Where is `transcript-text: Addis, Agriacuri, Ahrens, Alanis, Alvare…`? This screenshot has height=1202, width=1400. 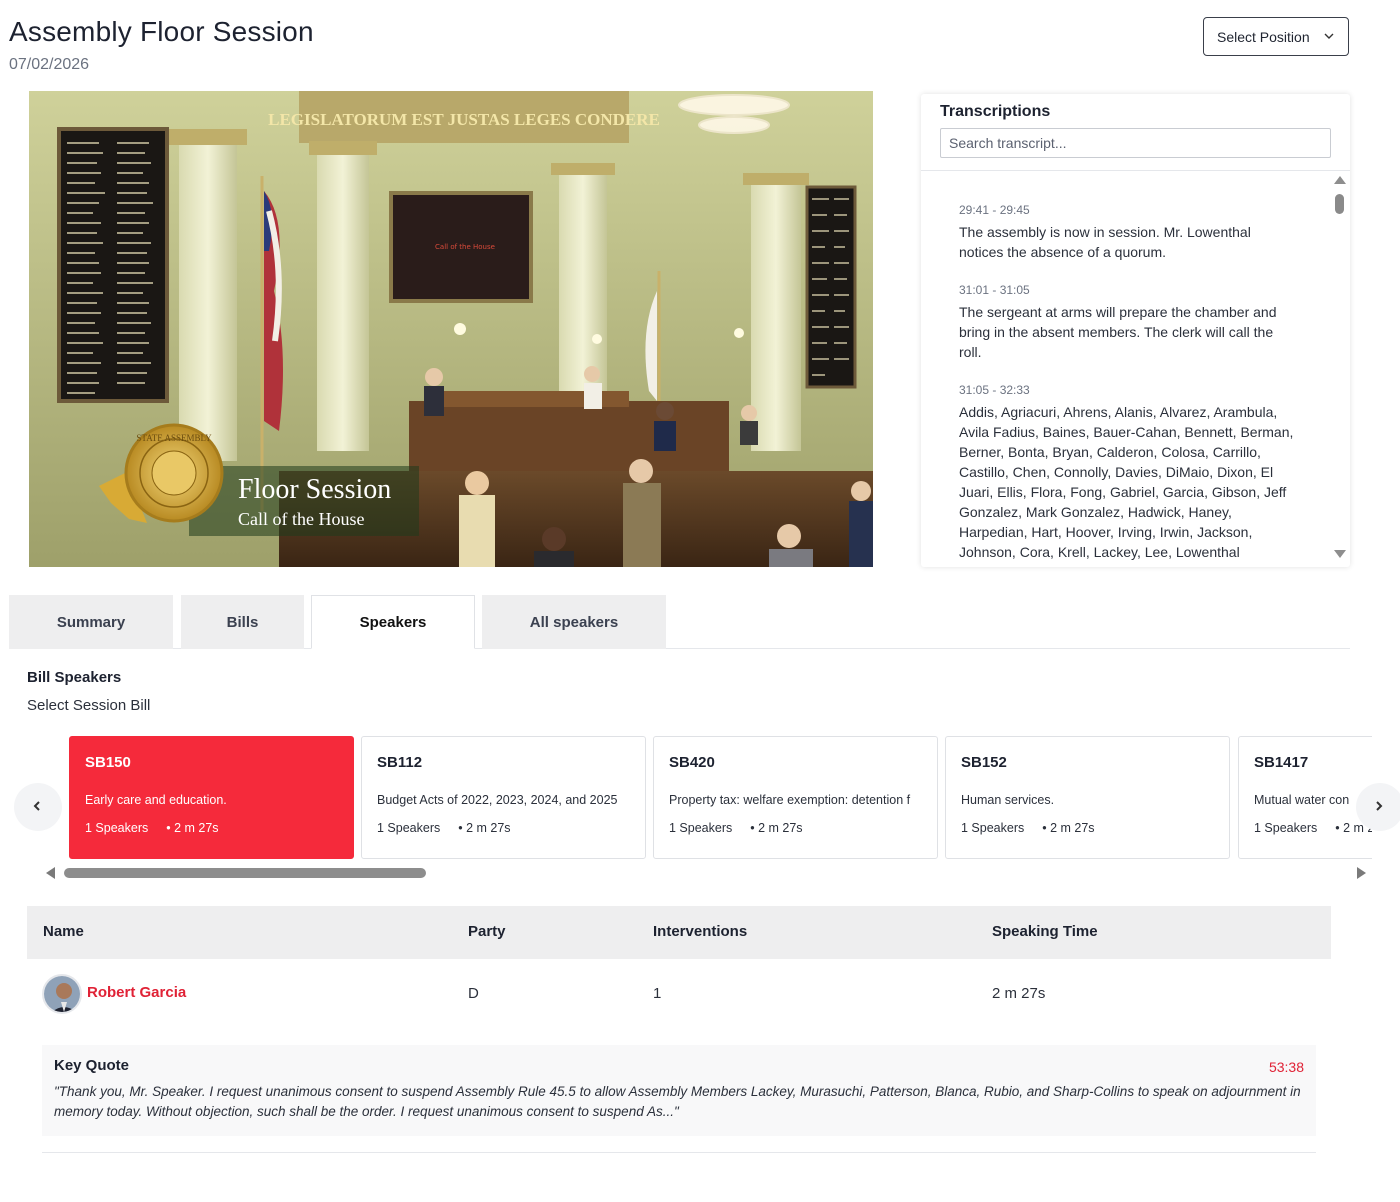
transcript-text: Addis, Agriacuri, Ahrens, Alanis, Alvare… is located at coordinates (1126, 482).